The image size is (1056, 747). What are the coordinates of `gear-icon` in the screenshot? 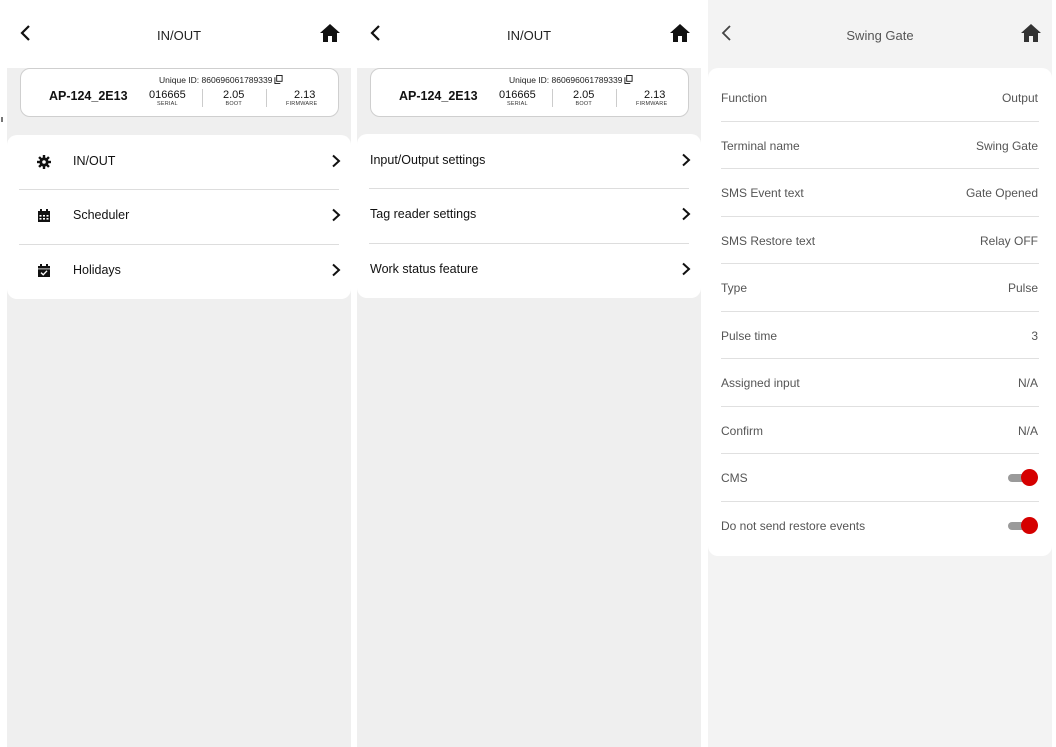 It's located at (44, 162).